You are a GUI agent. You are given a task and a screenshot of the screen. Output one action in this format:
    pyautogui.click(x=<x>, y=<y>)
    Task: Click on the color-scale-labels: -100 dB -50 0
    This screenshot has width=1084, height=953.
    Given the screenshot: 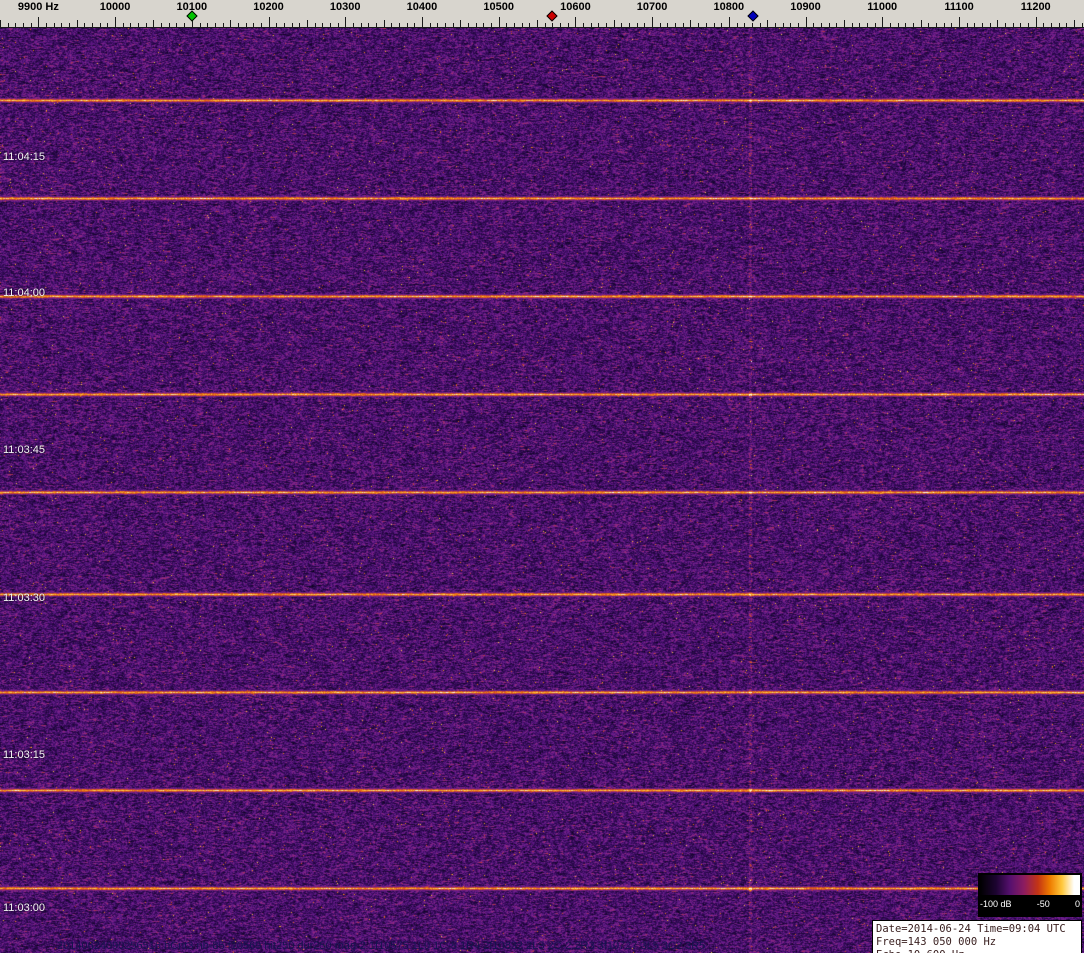 What is the action you would take?
    pyautogui.click(x=1030, y=902)
    